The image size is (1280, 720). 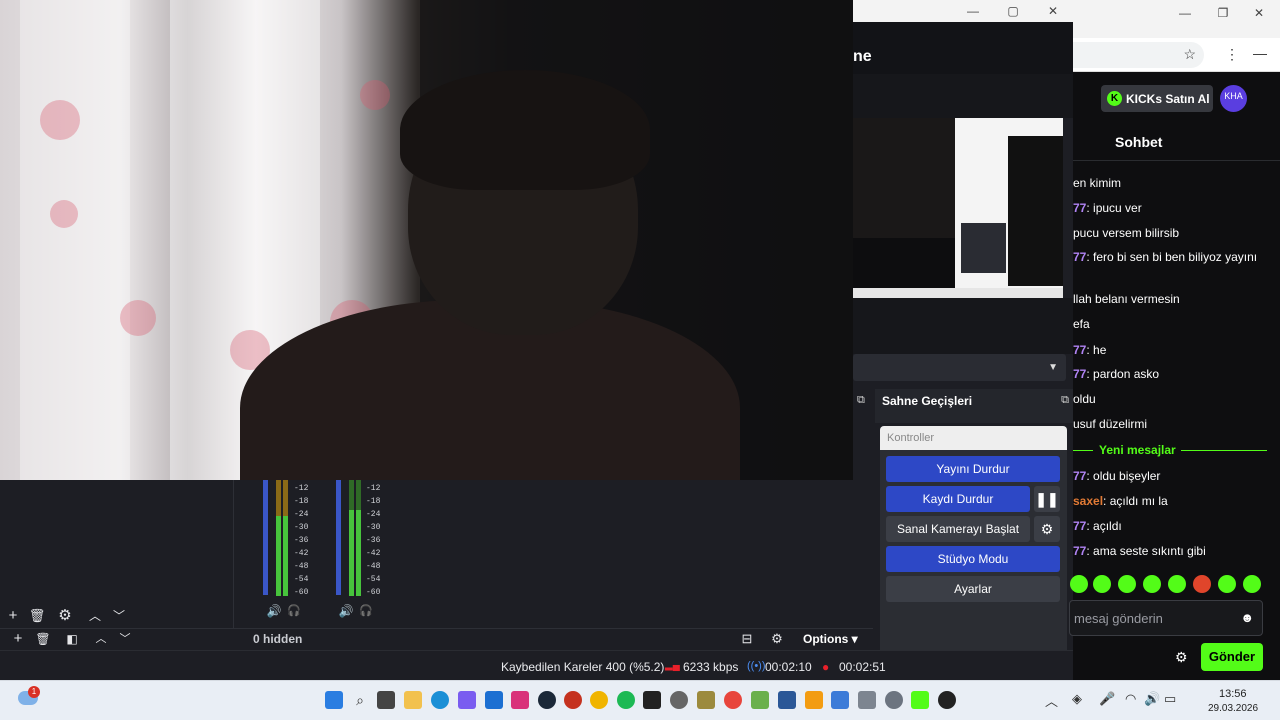 I want to click on spotify-icon, so click(x=626, y=700).